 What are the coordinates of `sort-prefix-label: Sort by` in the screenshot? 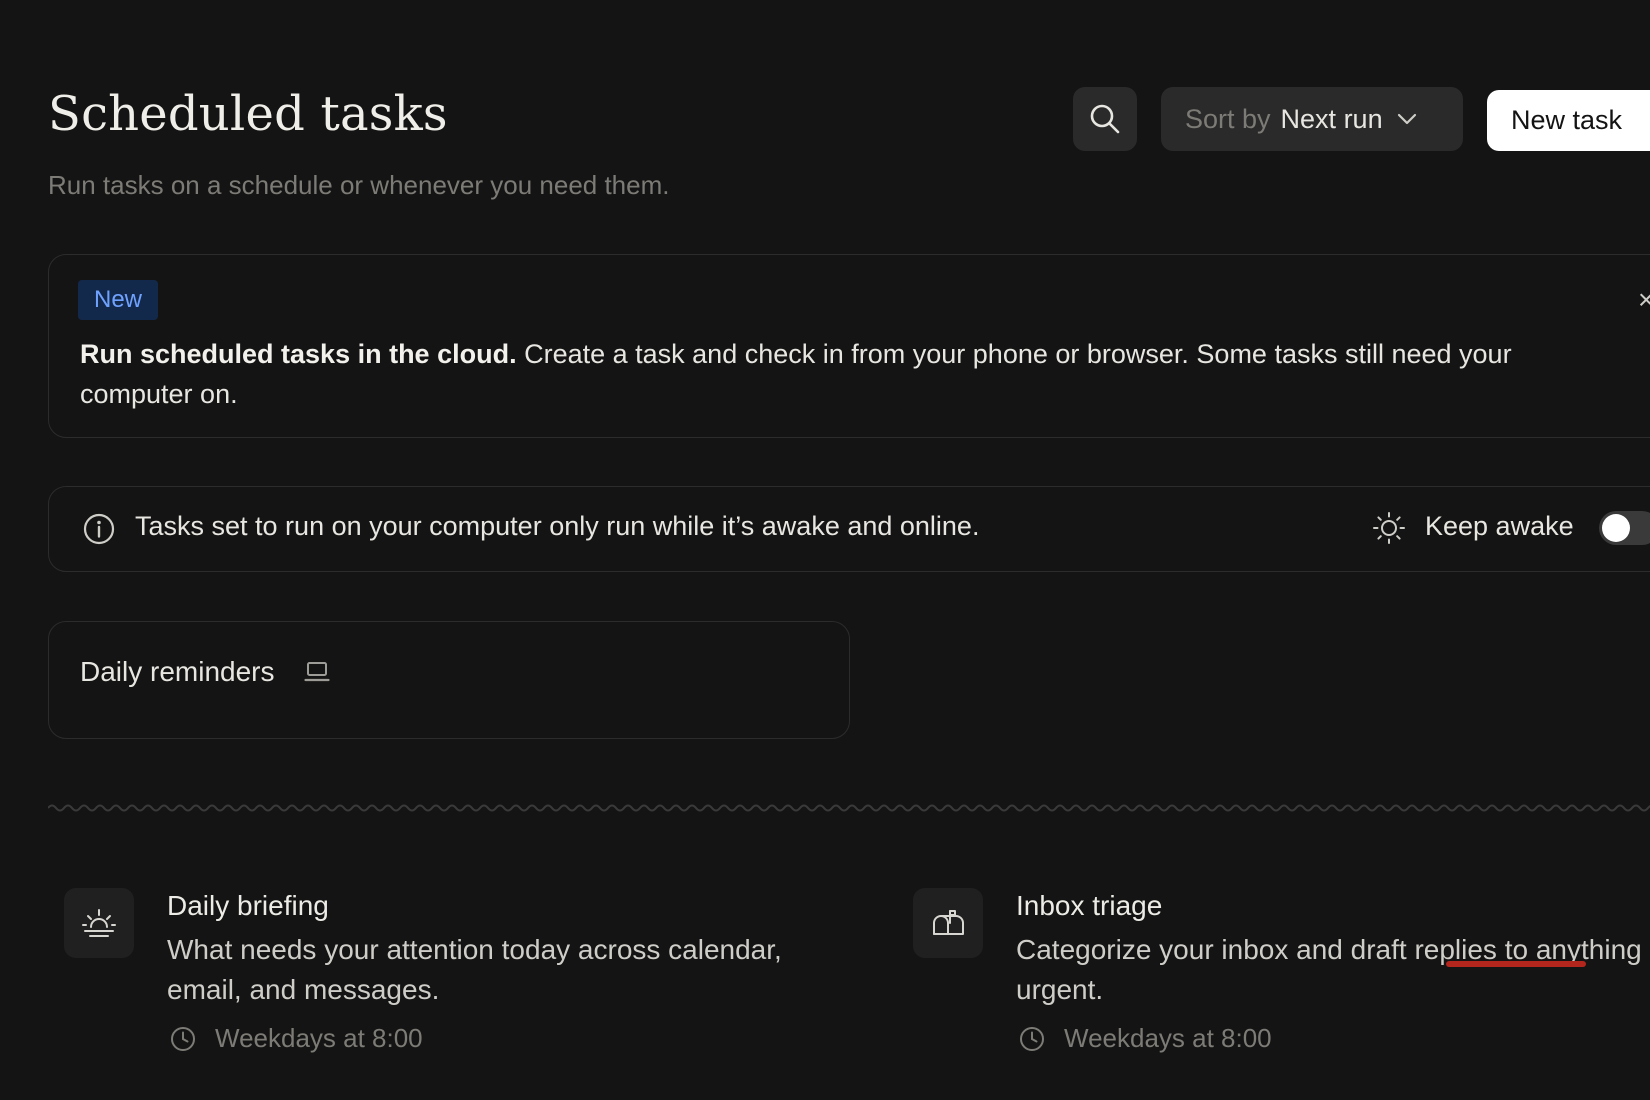 It's located at (1228, 118).